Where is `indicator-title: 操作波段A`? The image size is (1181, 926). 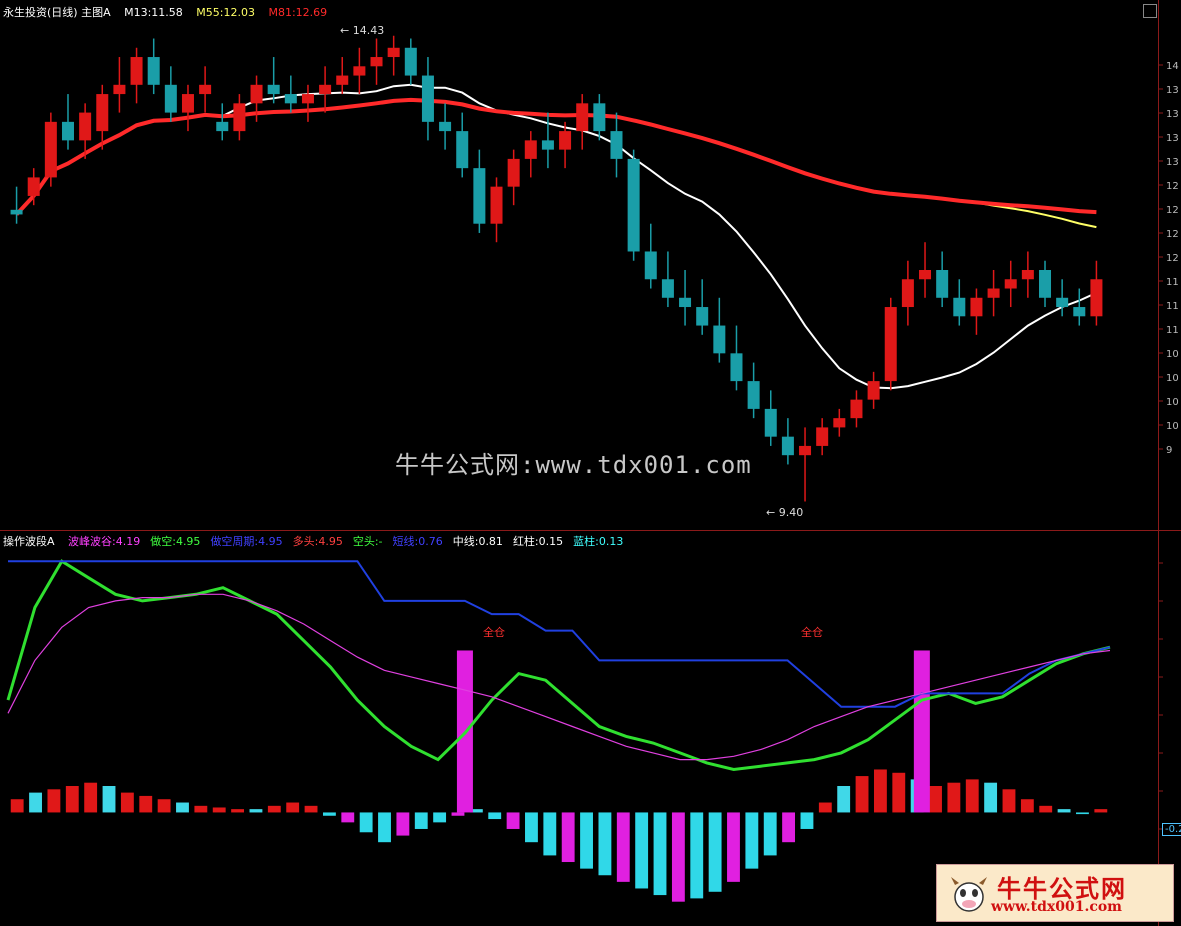 indicator-title: 操作波段A is located at coordinates (29, 541).